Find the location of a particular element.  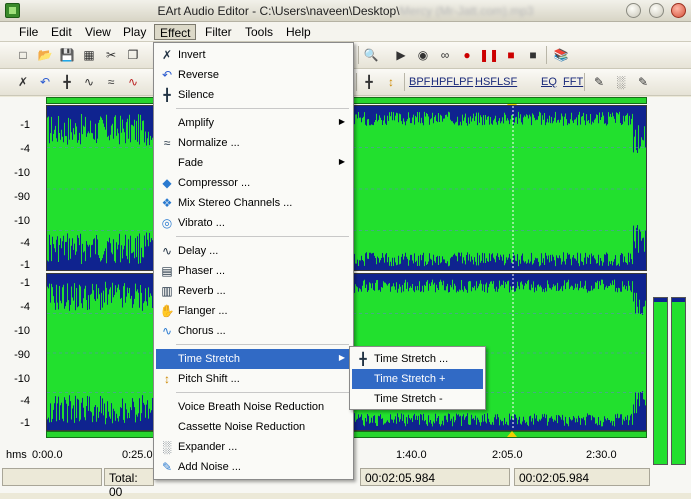

trim-icon: ✗ is located at coordinates (23, 82).